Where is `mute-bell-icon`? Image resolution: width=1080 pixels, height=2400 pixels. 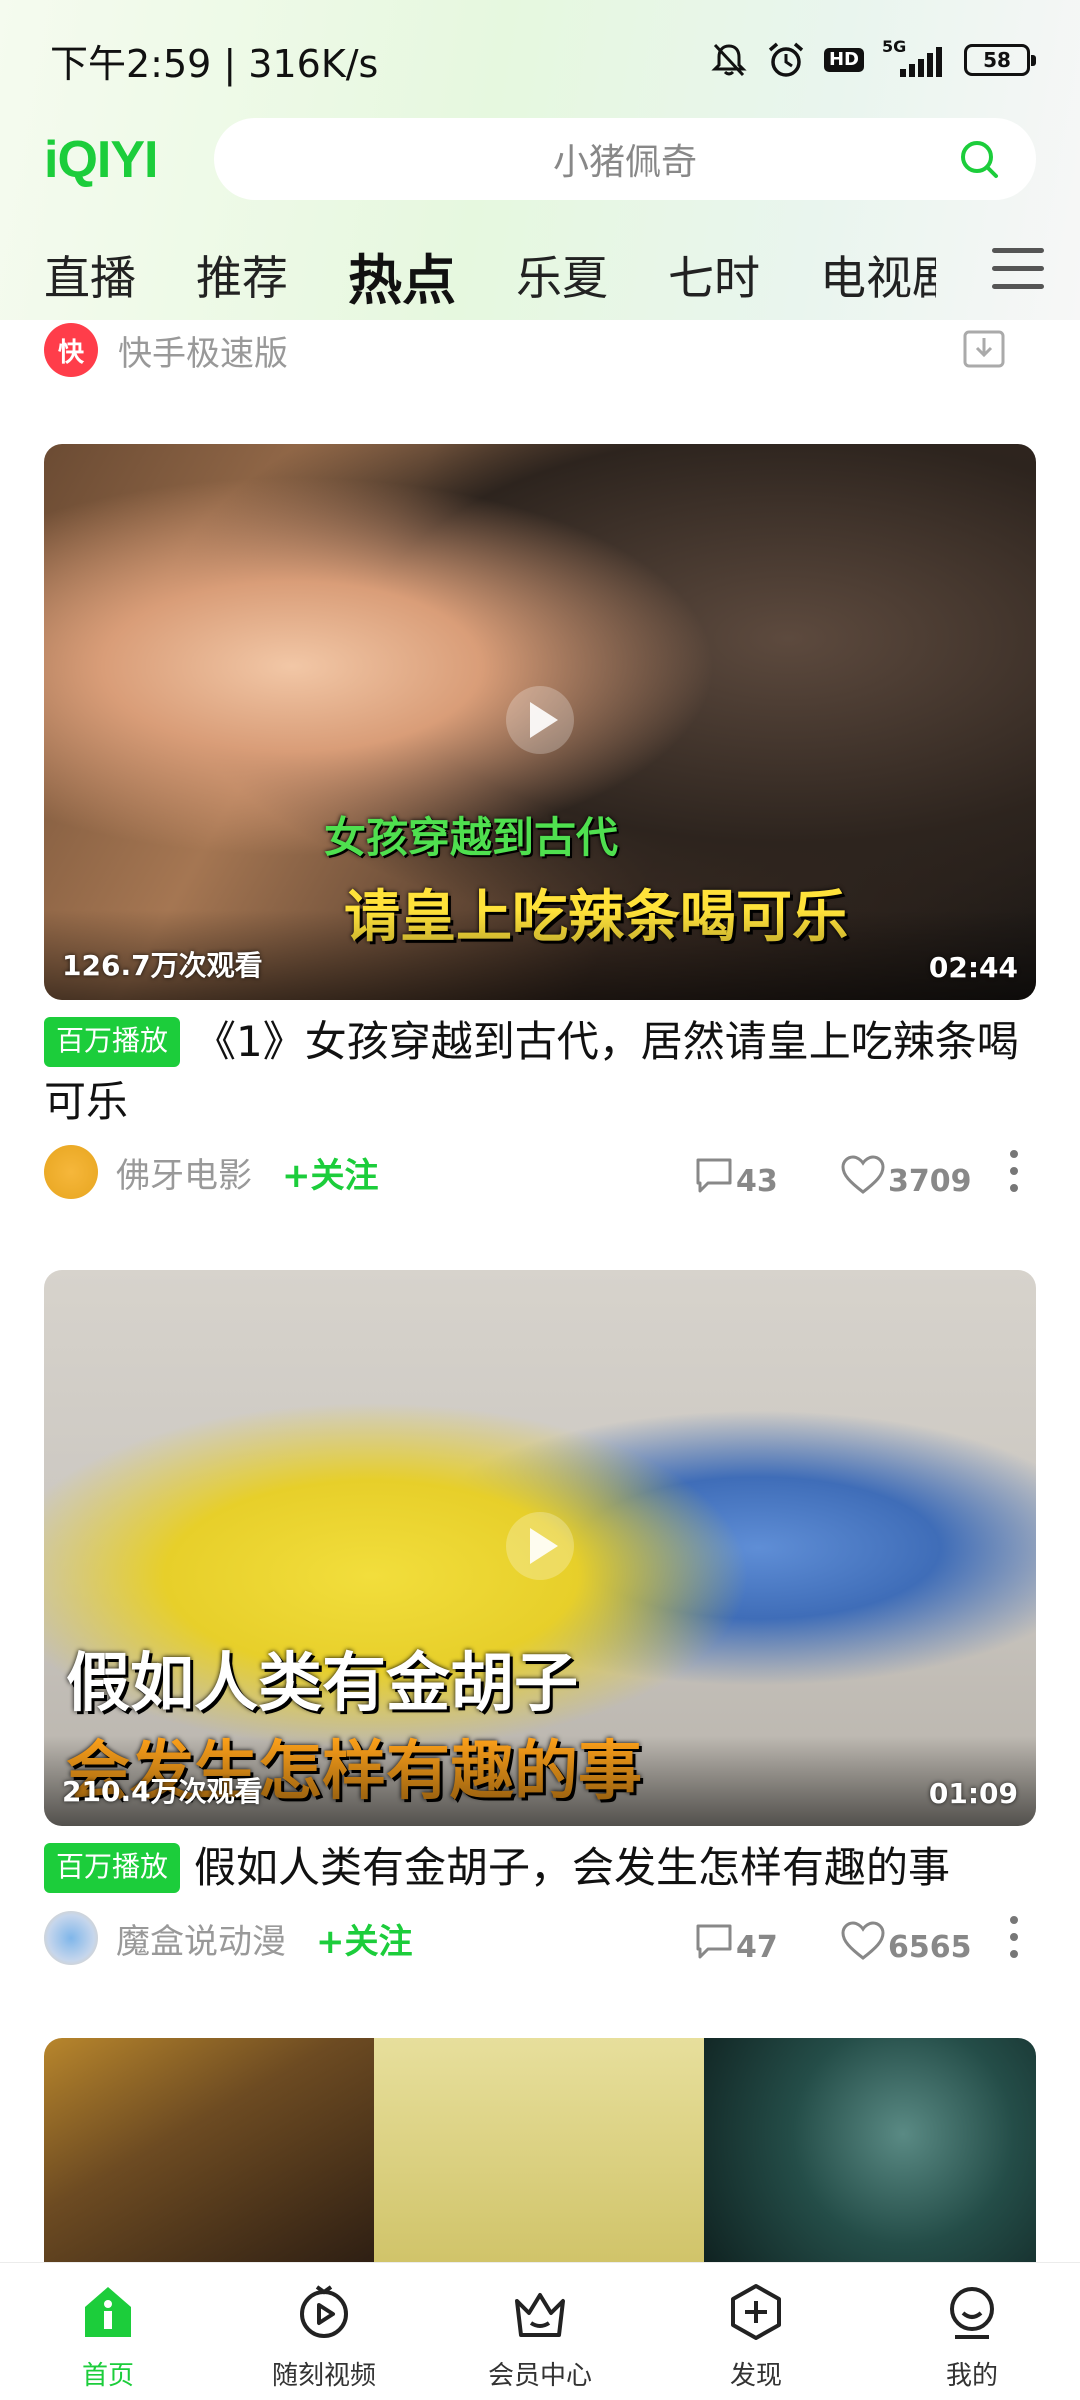 mute-bell-icon is located at coordinates (729, 60).